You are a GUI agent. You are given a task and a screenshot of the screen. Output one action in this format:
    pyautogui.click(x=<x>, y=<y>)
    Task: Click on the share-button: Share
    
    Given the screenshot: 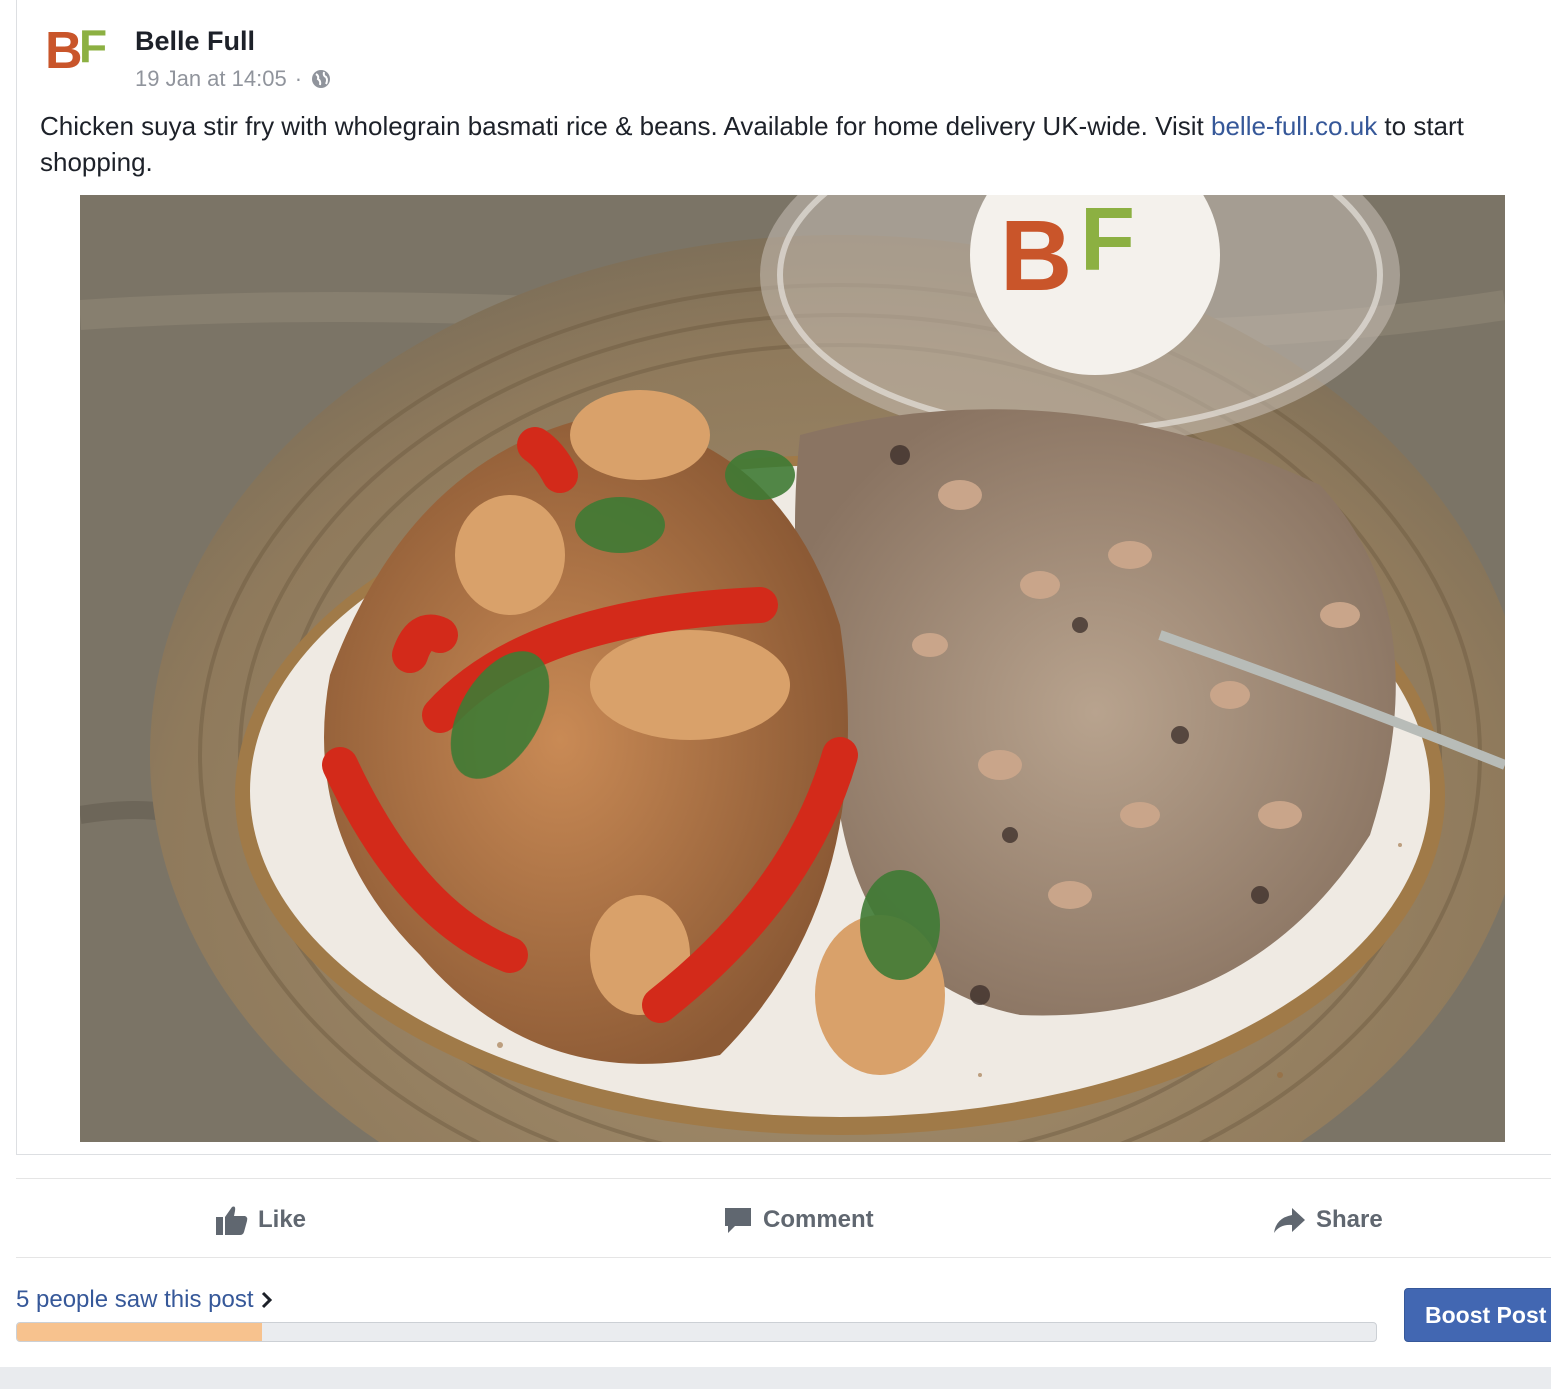 What is the action you would take?
    pyautogui.click(x=1327, y=1220)
    